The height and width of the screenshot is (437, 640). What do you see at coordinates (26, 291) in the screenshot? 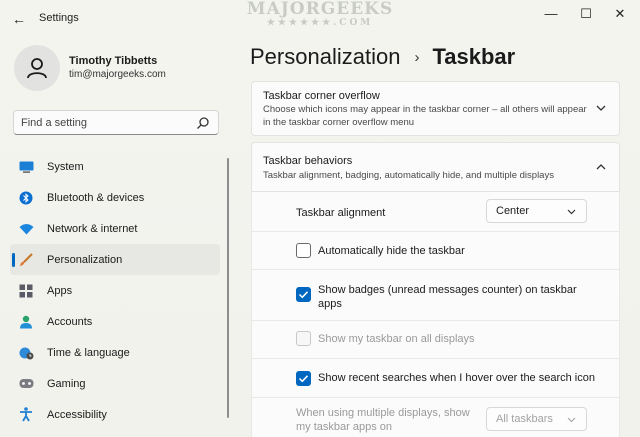
I see `apps-icon` at bounding box center [26, 291].